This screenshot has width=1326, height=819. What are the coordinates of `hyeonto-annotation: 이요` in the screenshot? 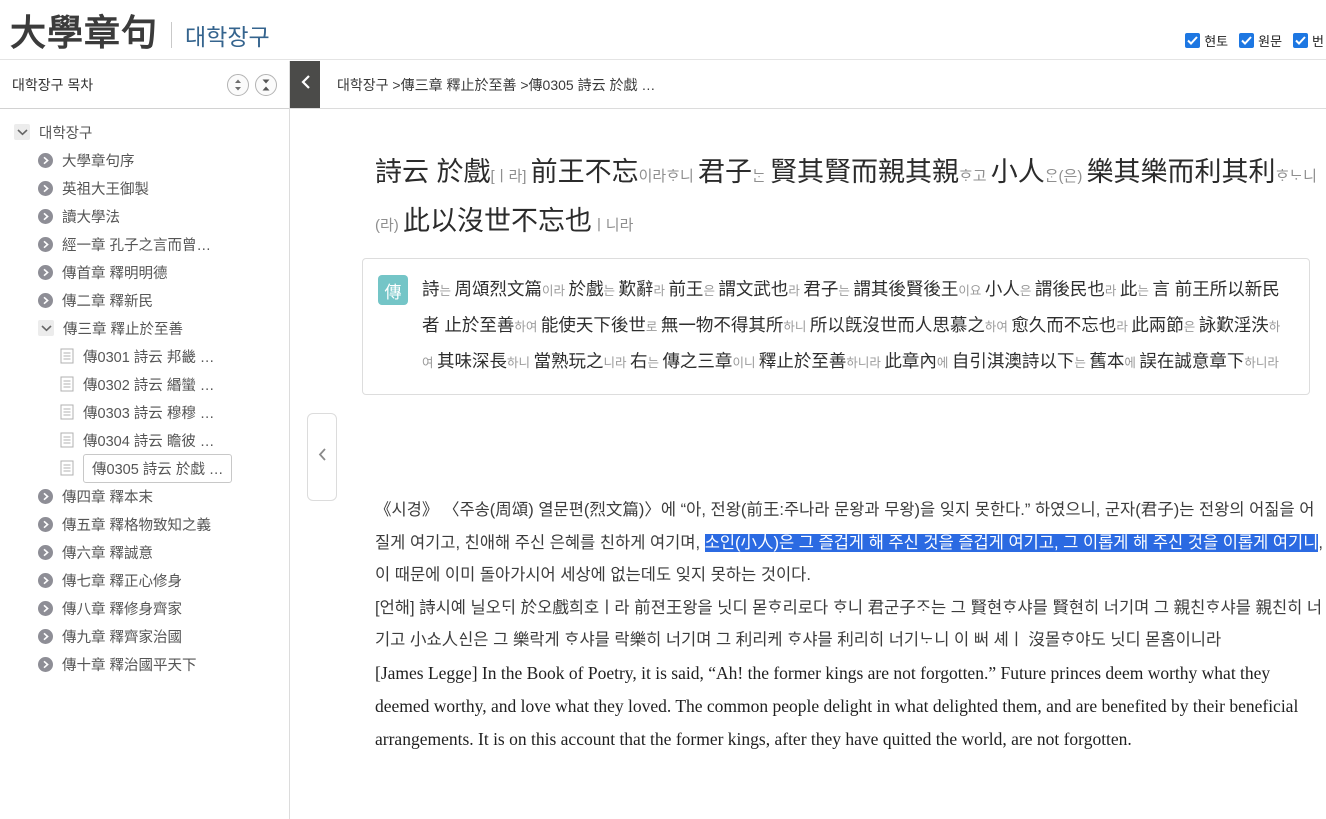 It's located at (971, 291).